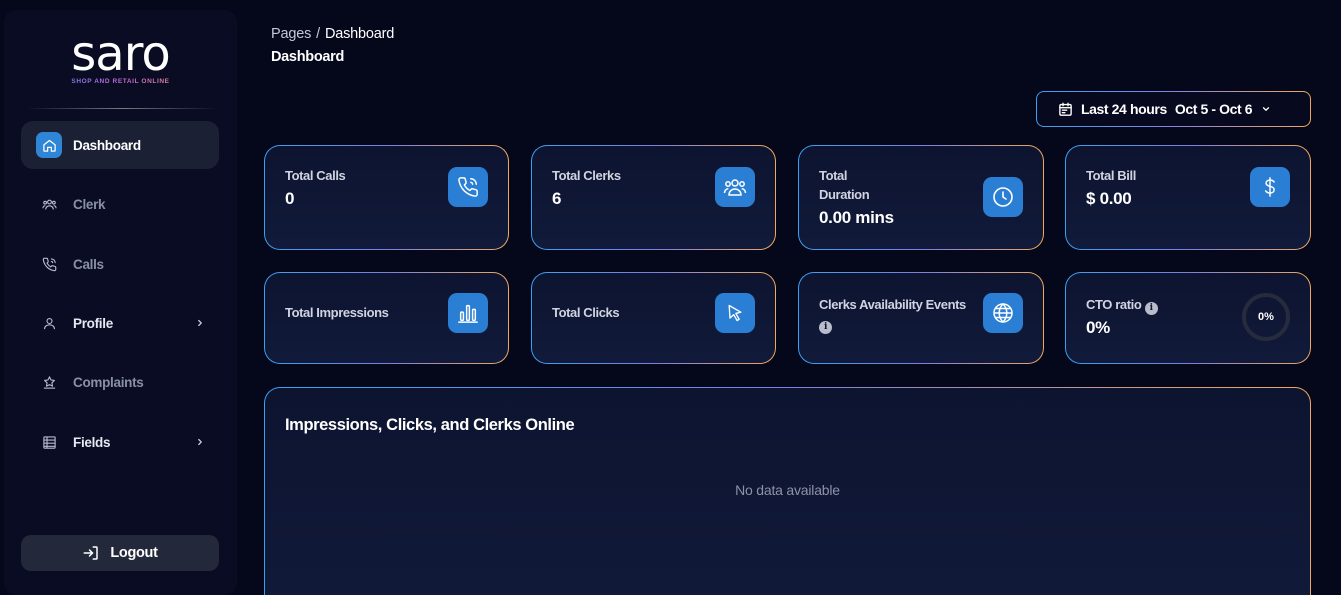 The height and width of the screenshot is (595, 1341). I want to click on dollar-icon, so click(1270, 187).